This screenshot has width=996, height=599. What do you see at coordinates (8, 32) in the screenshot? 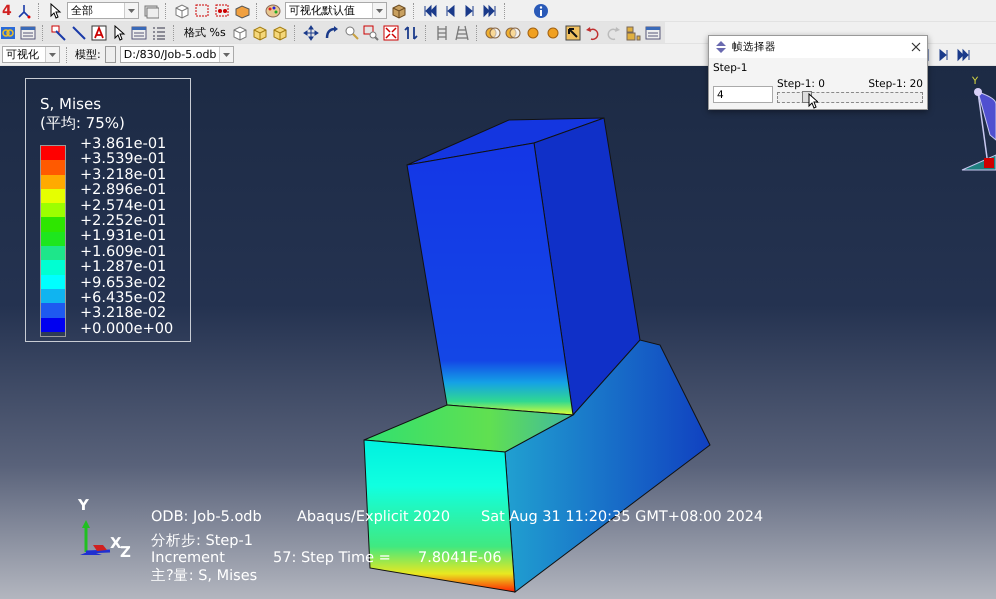
I see `overlay-icon` at bounding box center [8, 32].